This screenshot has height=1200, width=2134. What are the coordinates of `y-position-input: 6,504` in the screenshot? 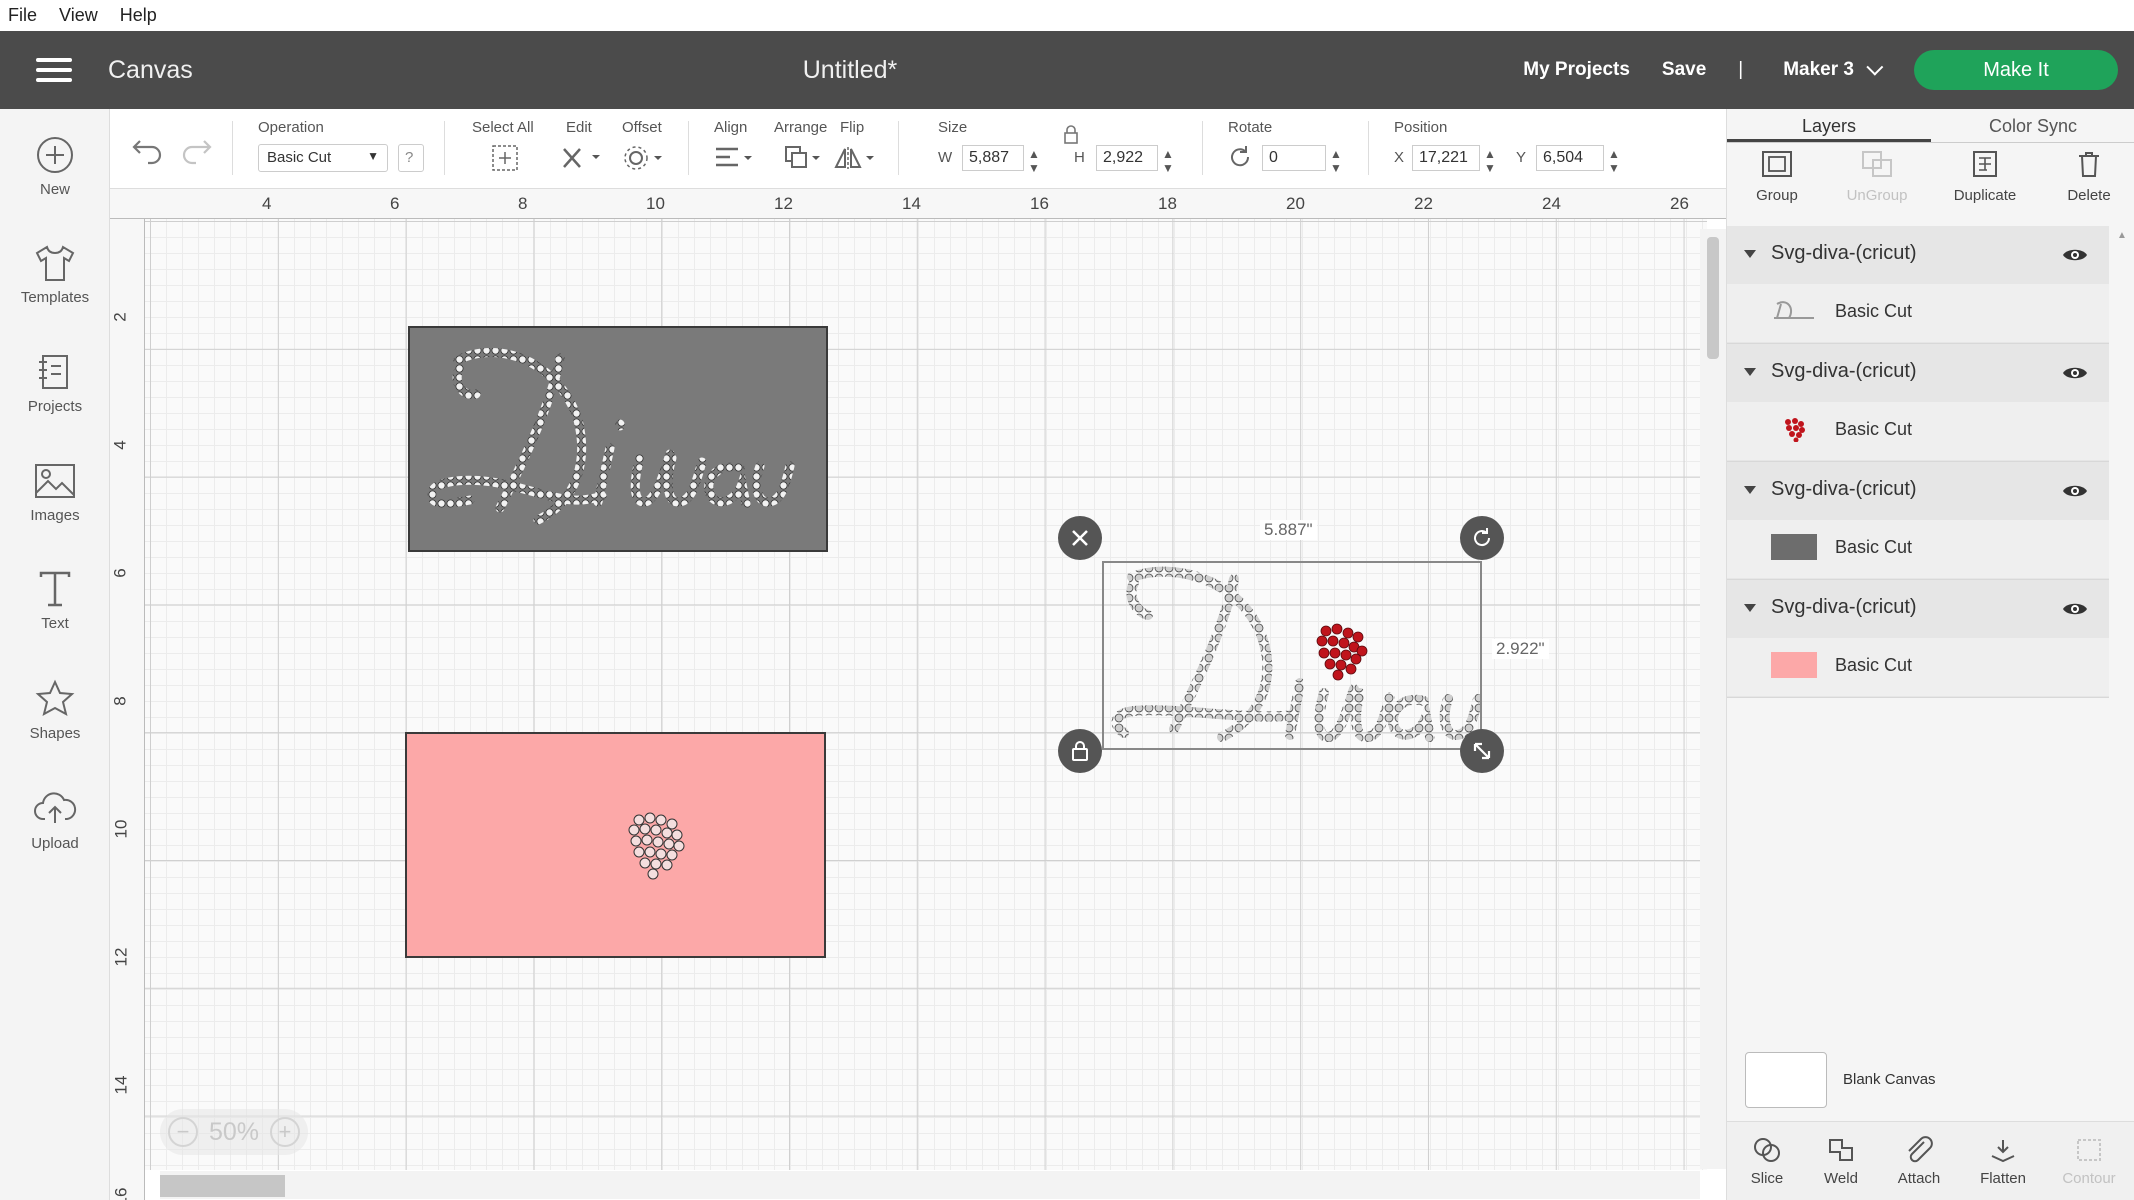 It's located at (1570, 158).